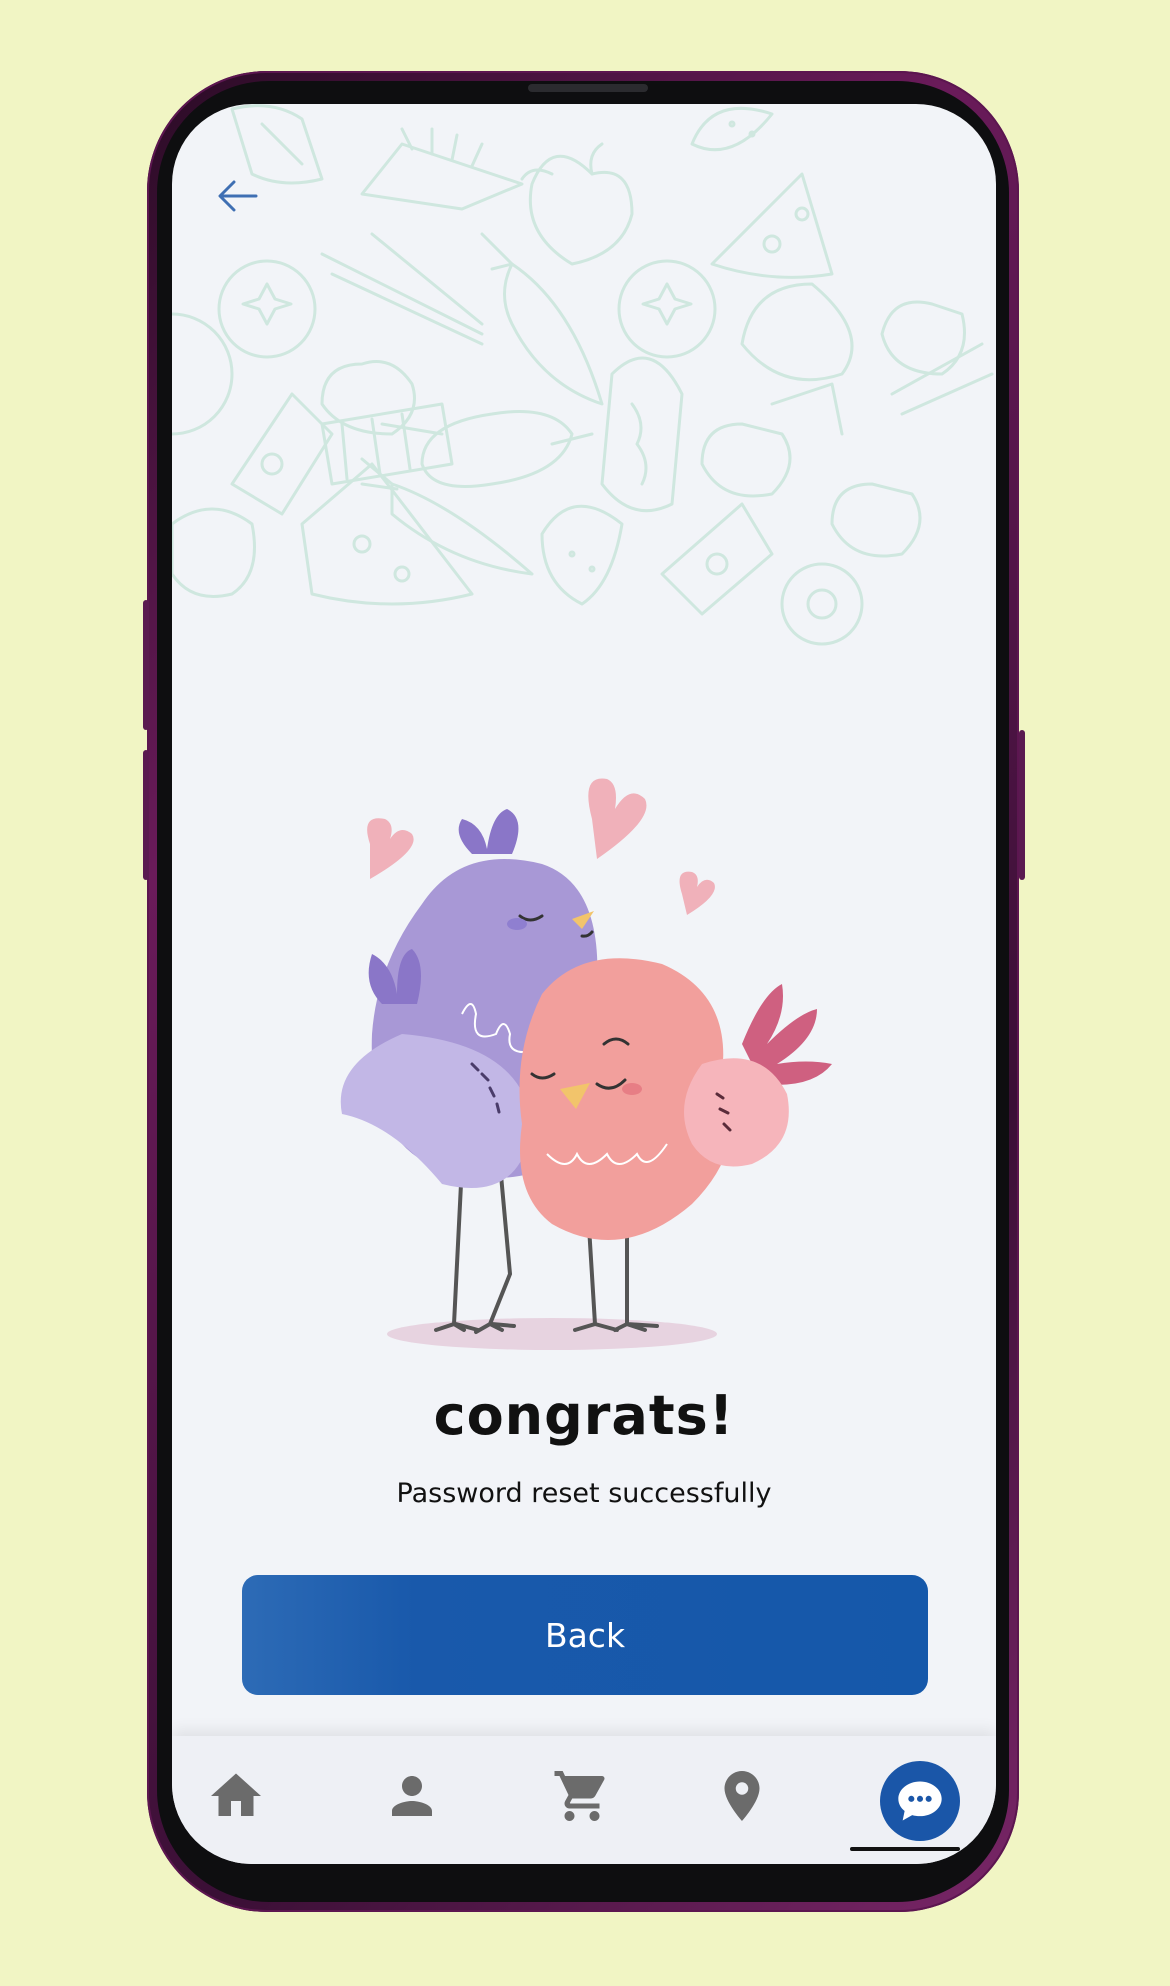 This screenshot has width=1170, height=1986. What do you see at coordinates (586, 1064) in the screenshot?
I see `birds-illustration` at bounding box center [586, 1064].